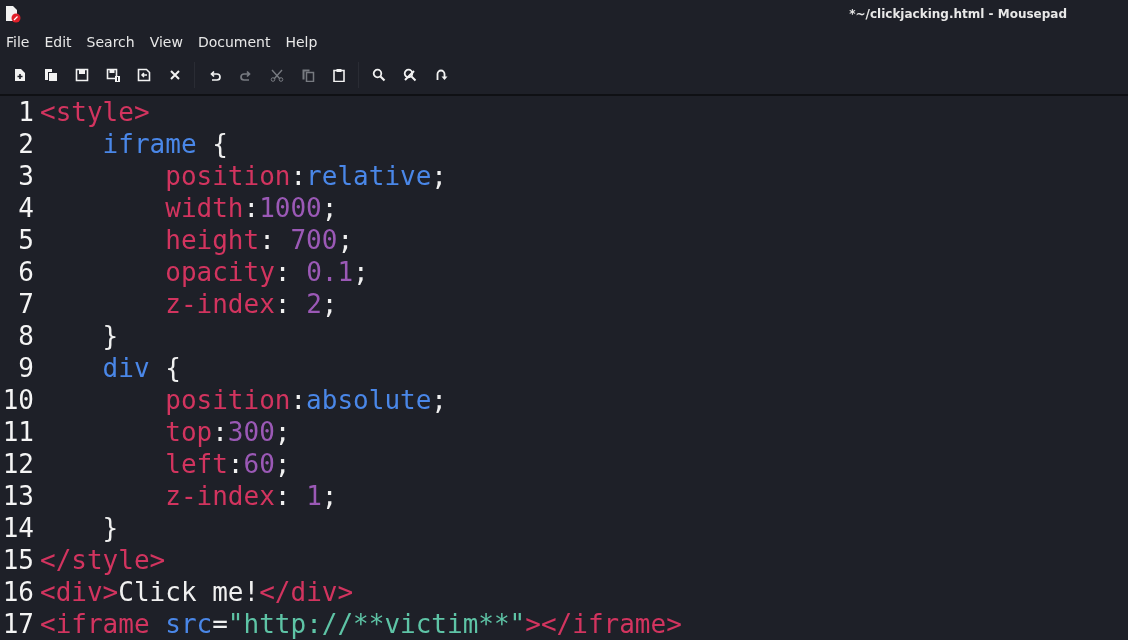 The image size is (1128, 640). I want to click on menu-item: Search, so click(110, 42).